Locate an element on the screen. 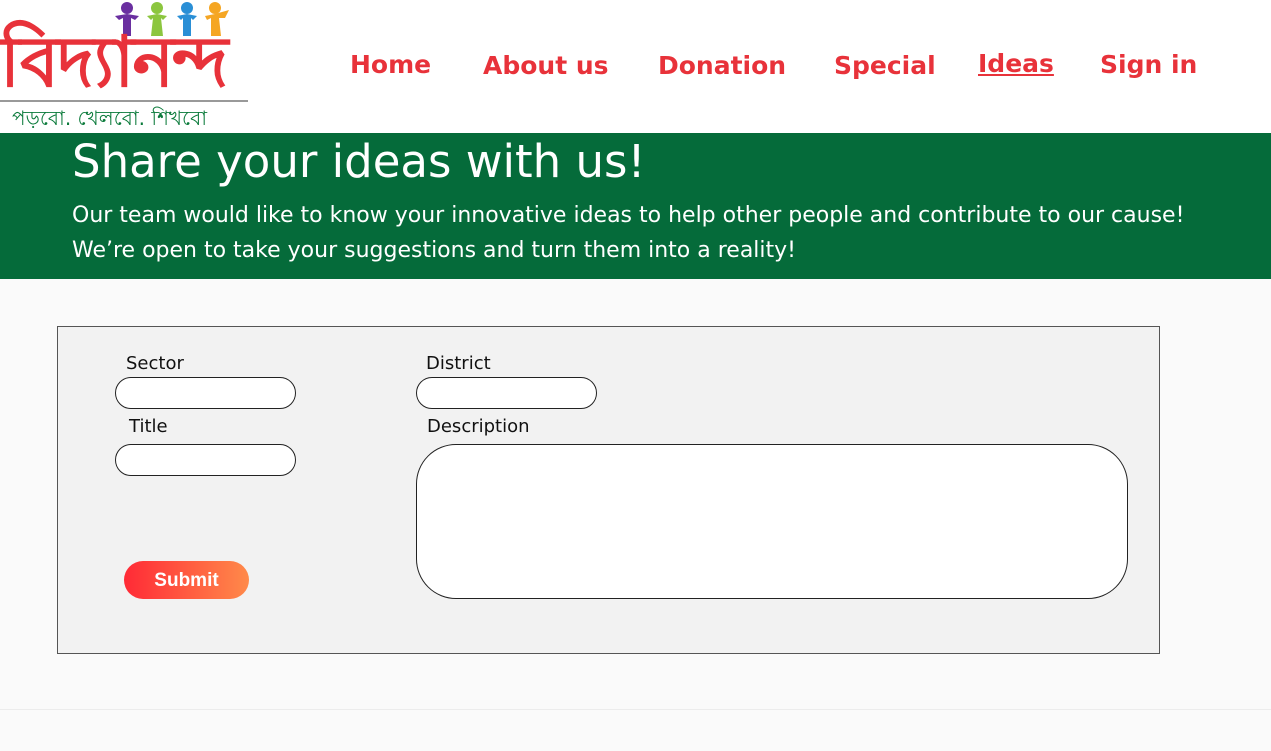 This screenshot has width=1271, height=751. district-input is located at coordinates (506, 393).